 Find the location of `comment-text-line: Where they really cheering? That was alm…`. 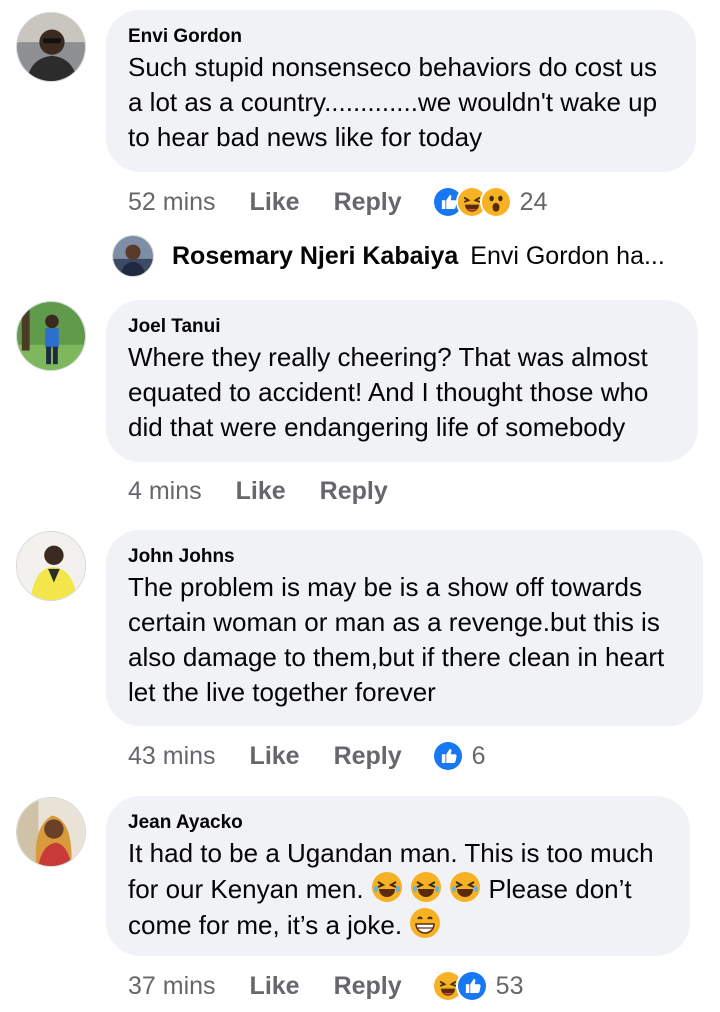

comment-text-line: Where they really cheering? That was alm… is located at coordinates (388, 357).